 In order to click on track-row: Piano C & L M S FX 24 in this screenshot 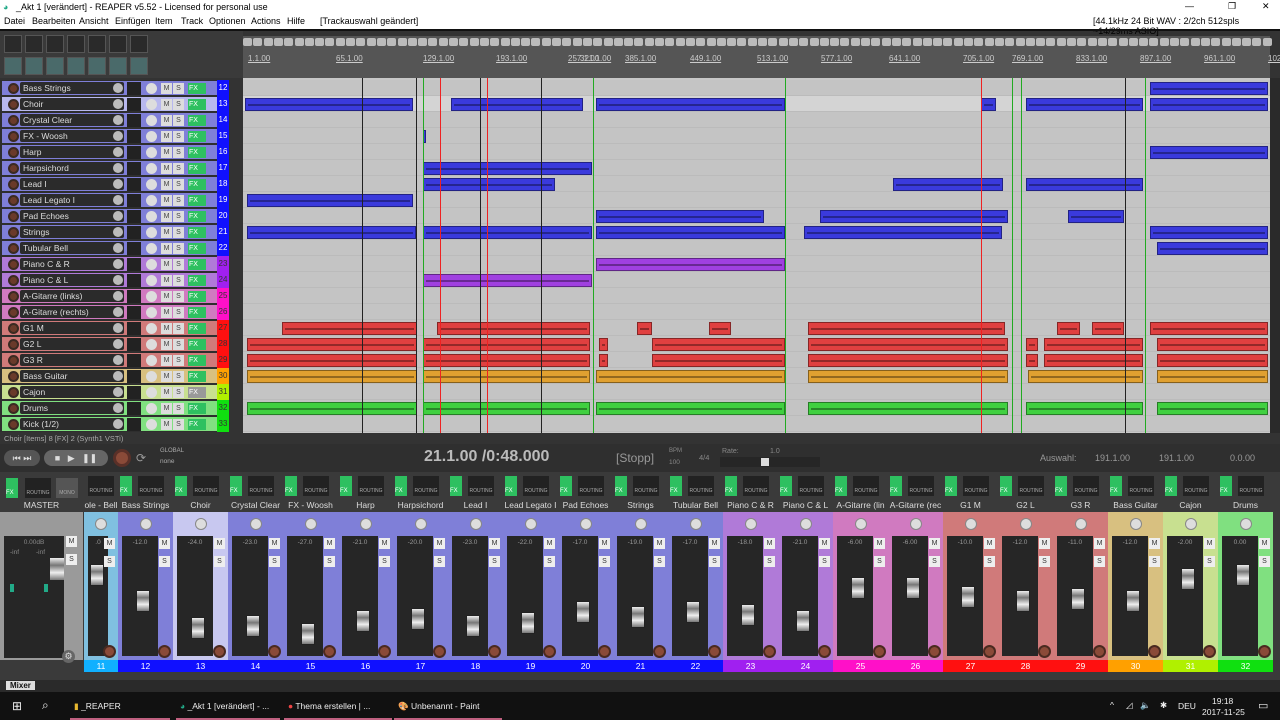, I will do `click(114, 280)`.